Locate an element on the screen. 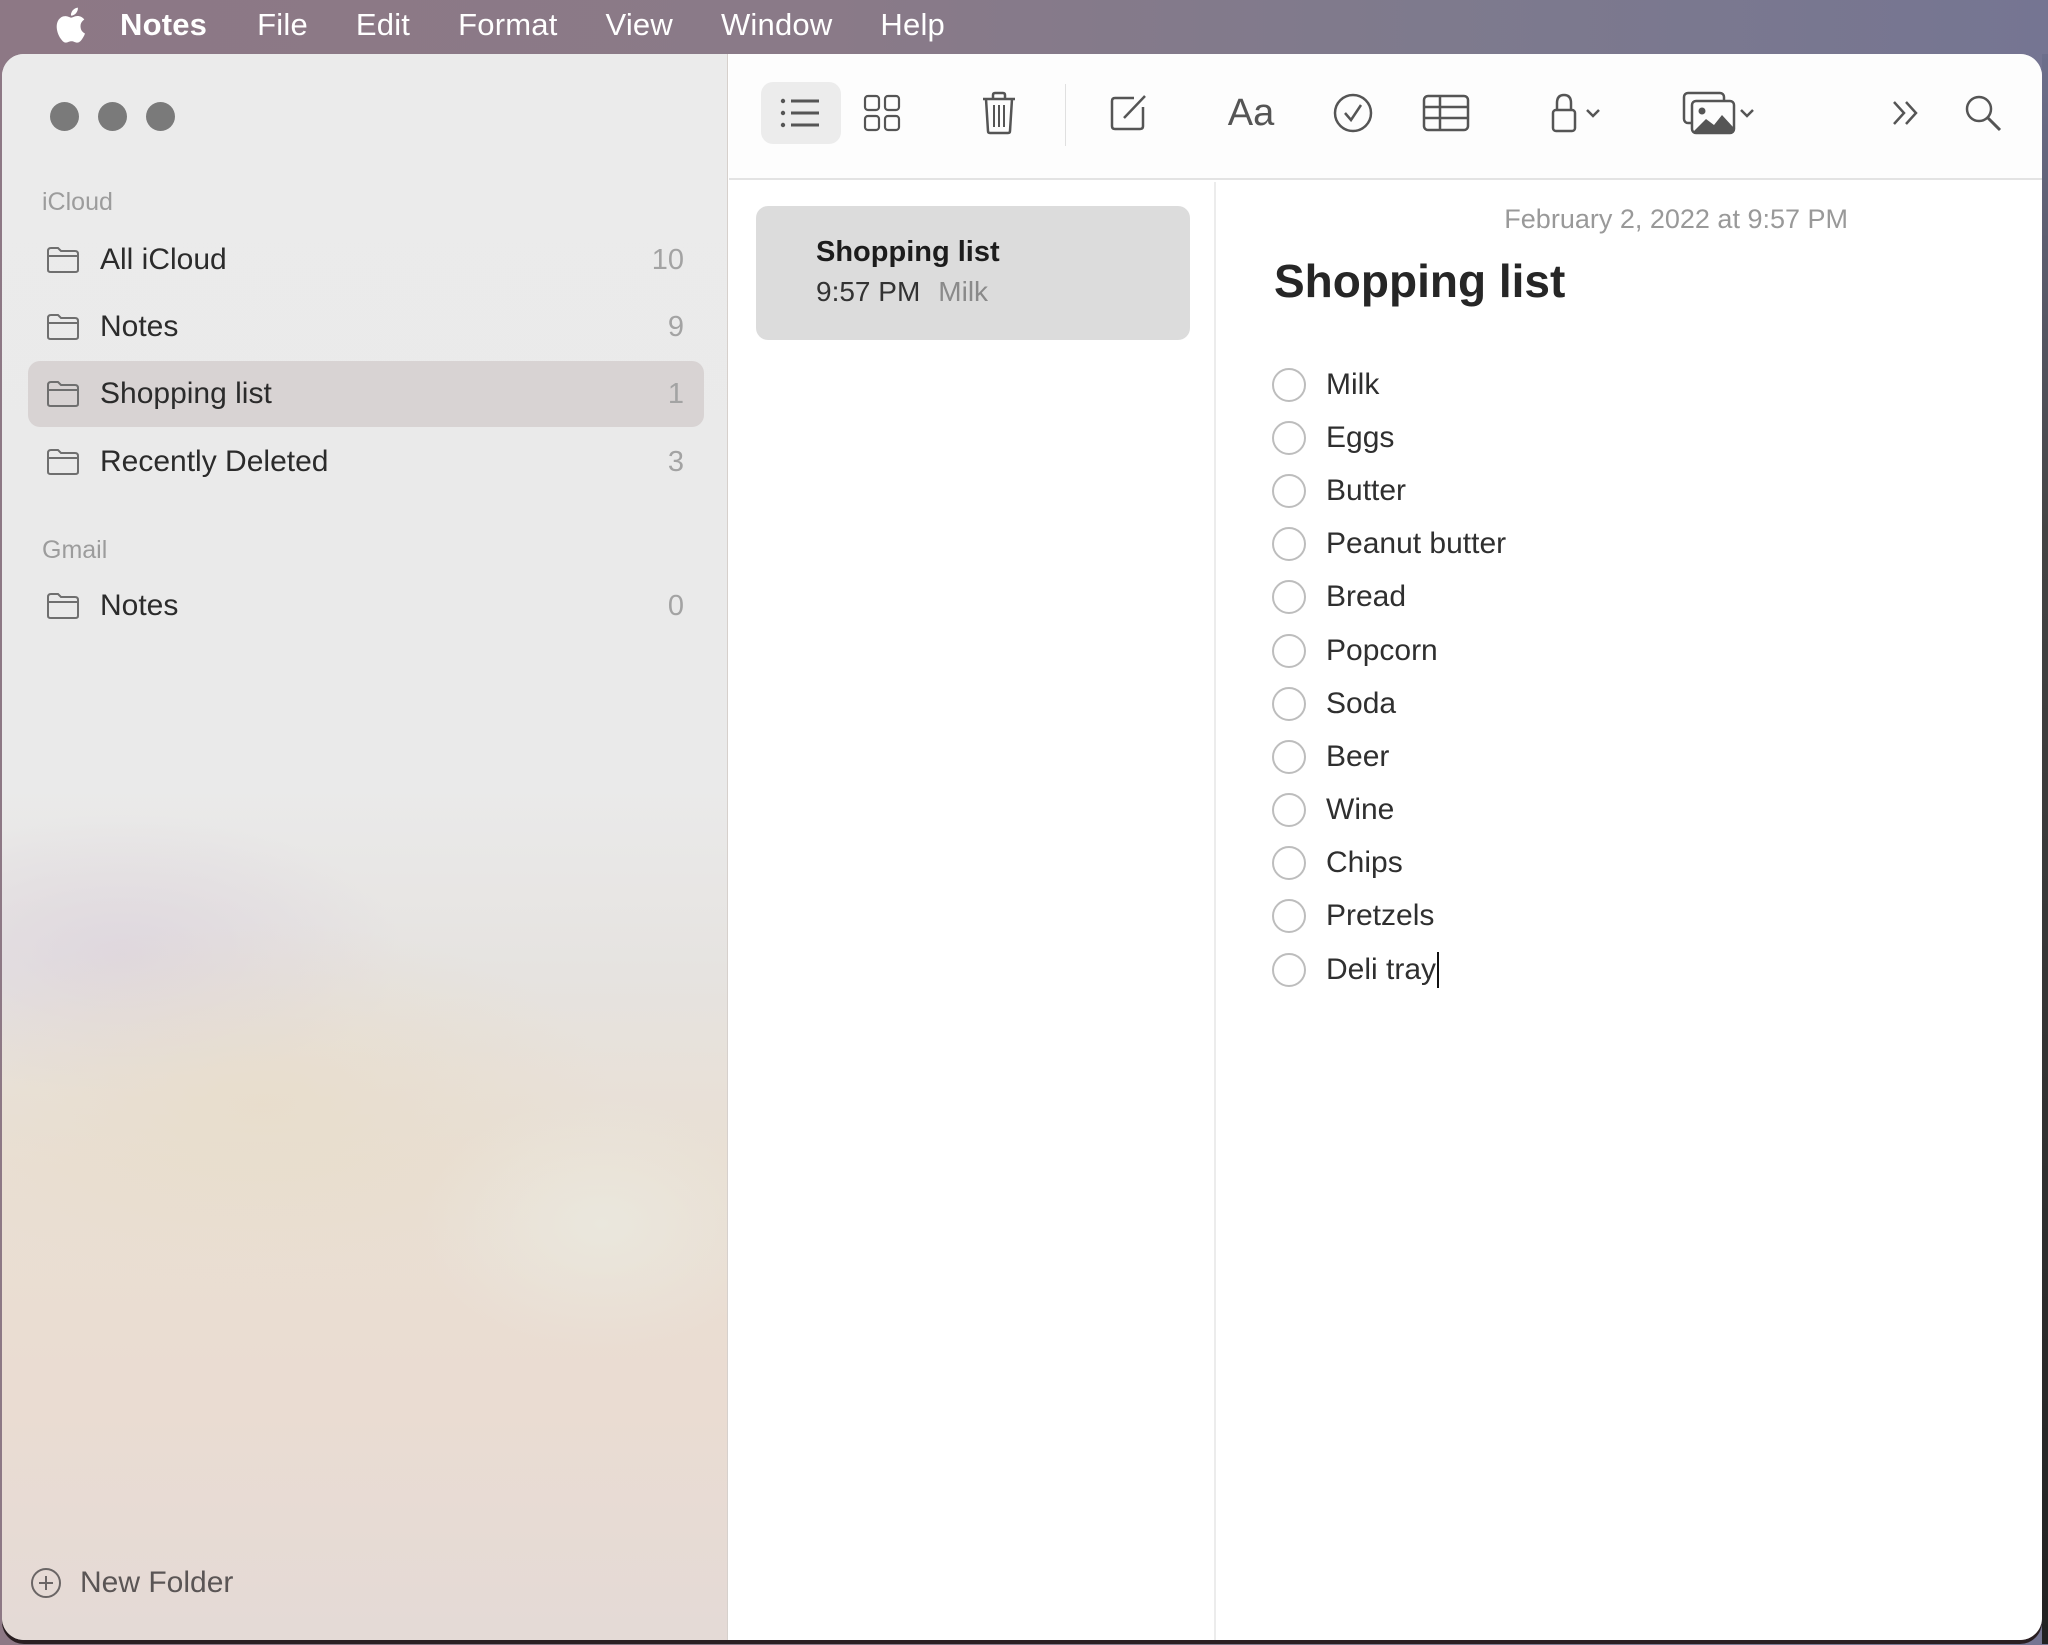 The image size is (2048, 1645). gallery-view-button is located at coordinates (882, 113).